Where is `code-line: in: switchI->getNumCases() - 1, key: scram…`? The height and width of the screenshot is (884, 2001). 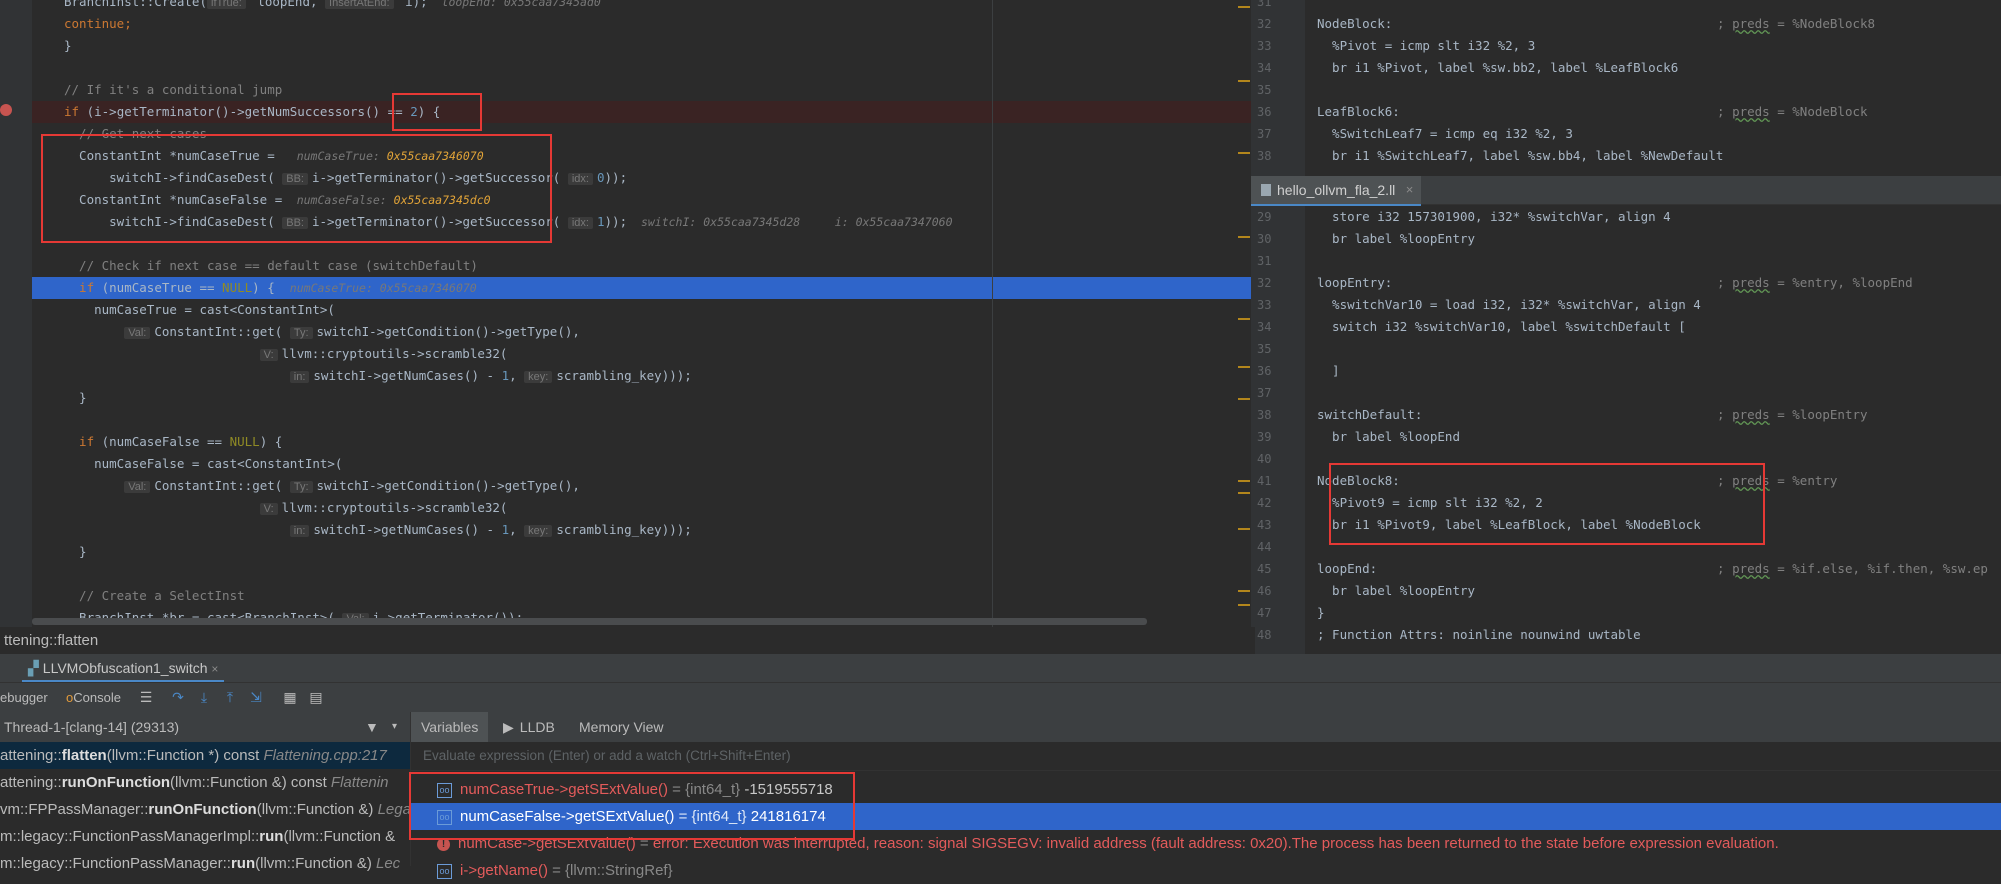 code-line: in: switchI->getNumCases() - 1, key: scram… is located at coordinates (378, 530).